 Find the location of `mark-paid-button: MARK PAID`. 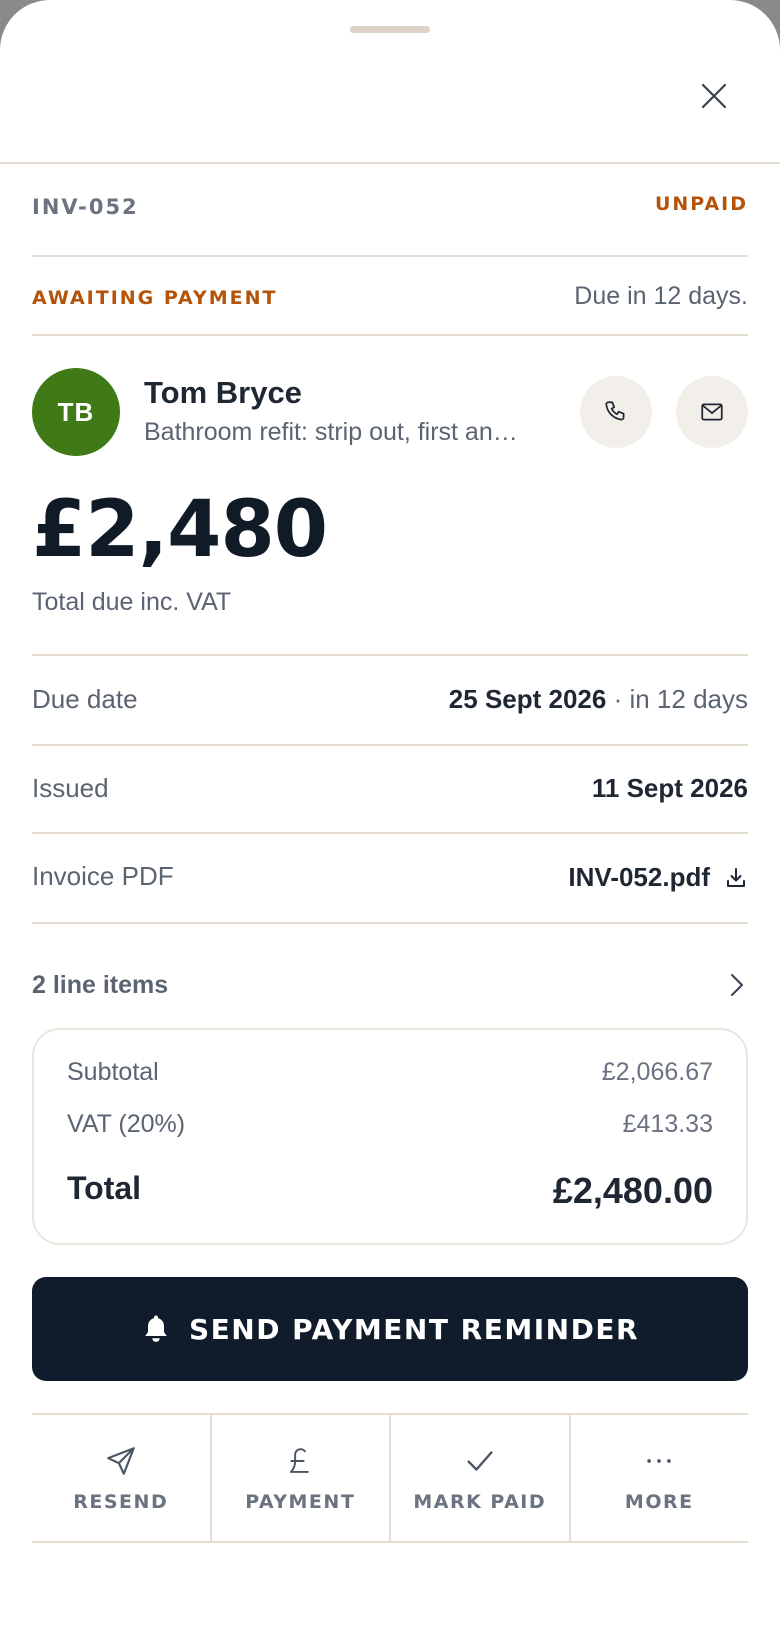

mark-paid-button: MARK PAID is located at coordinates (481, 1478).